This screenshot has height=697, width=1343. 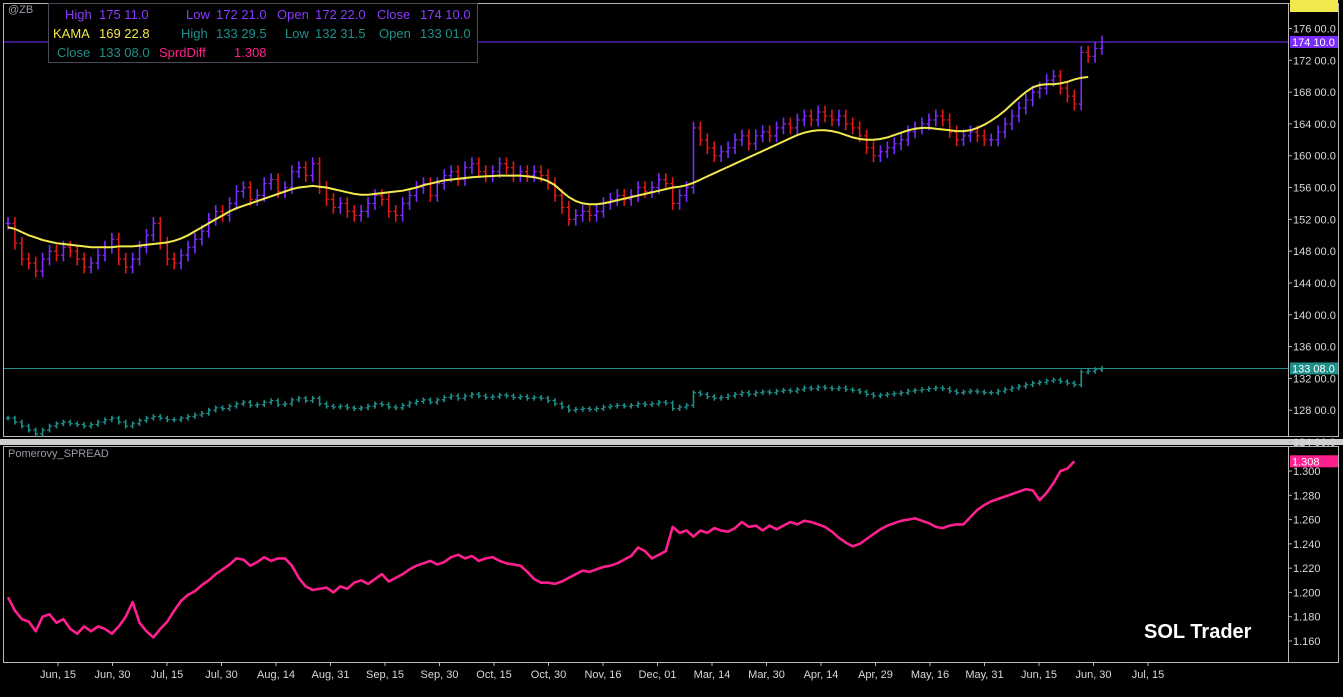 I want to click on price-axis-label: 148 00.0, so click(x=1314, y=252).